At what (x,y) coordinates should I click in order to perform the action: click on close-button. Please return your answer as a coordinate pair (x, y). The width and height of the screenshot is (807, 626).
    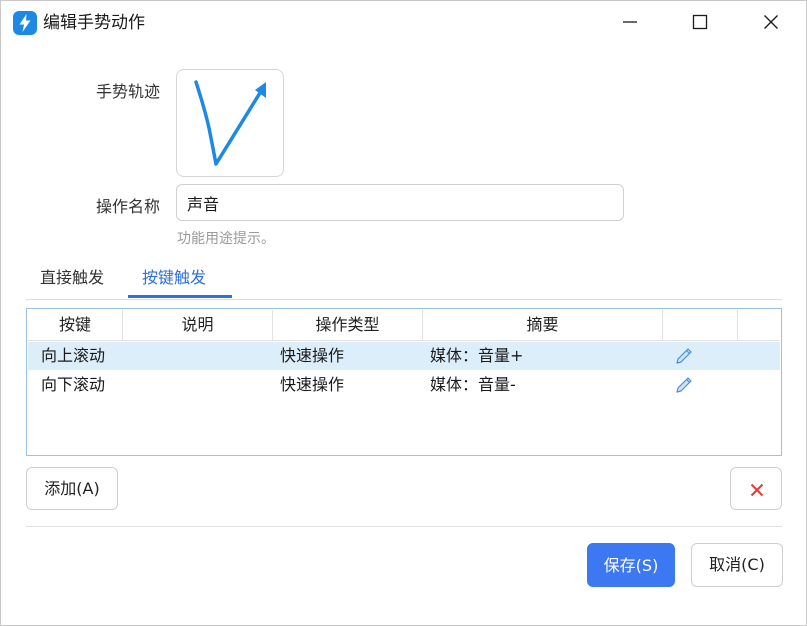
    Looking at the image, I should click on (771, 23).